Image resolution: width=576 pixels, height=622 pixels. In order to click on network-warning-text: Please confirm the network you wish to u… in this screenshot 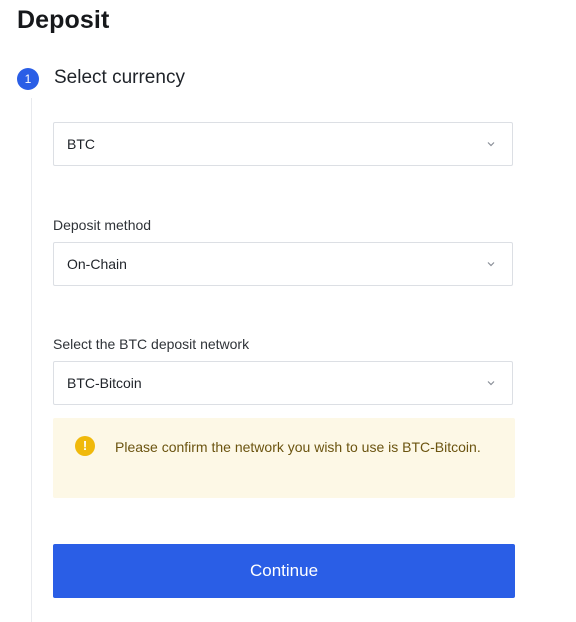, I will do `click(298, 447)`.